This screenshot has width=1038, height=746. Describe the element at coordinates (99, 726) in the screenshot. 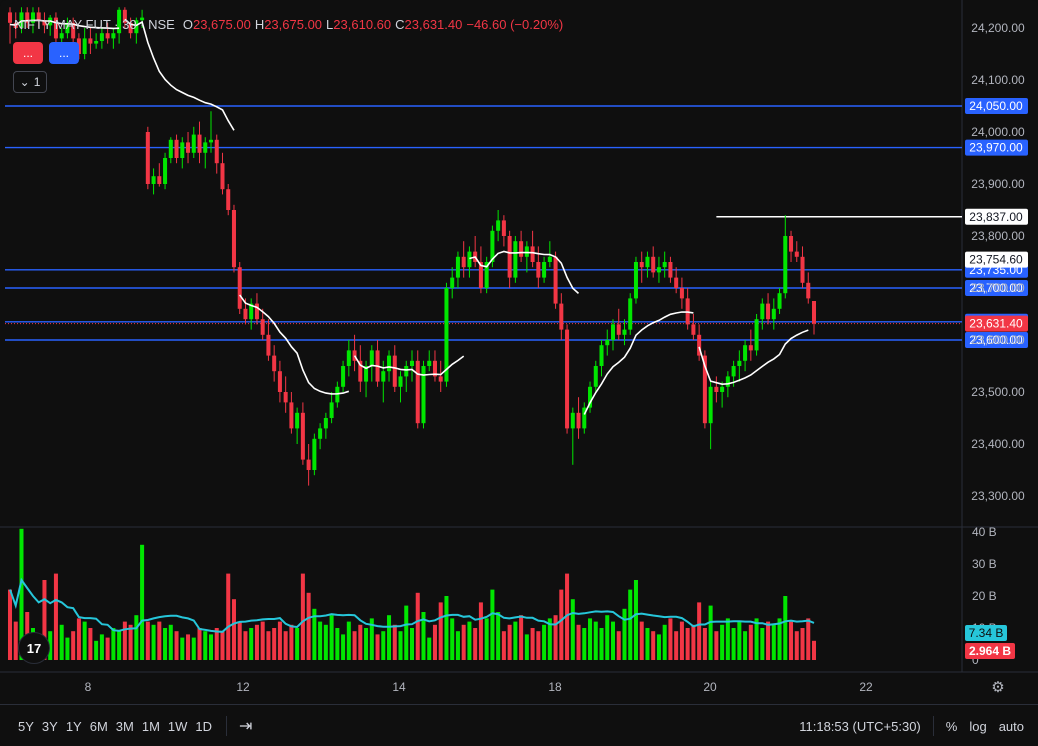

I see `timeframe-6m: 6M` at that location.